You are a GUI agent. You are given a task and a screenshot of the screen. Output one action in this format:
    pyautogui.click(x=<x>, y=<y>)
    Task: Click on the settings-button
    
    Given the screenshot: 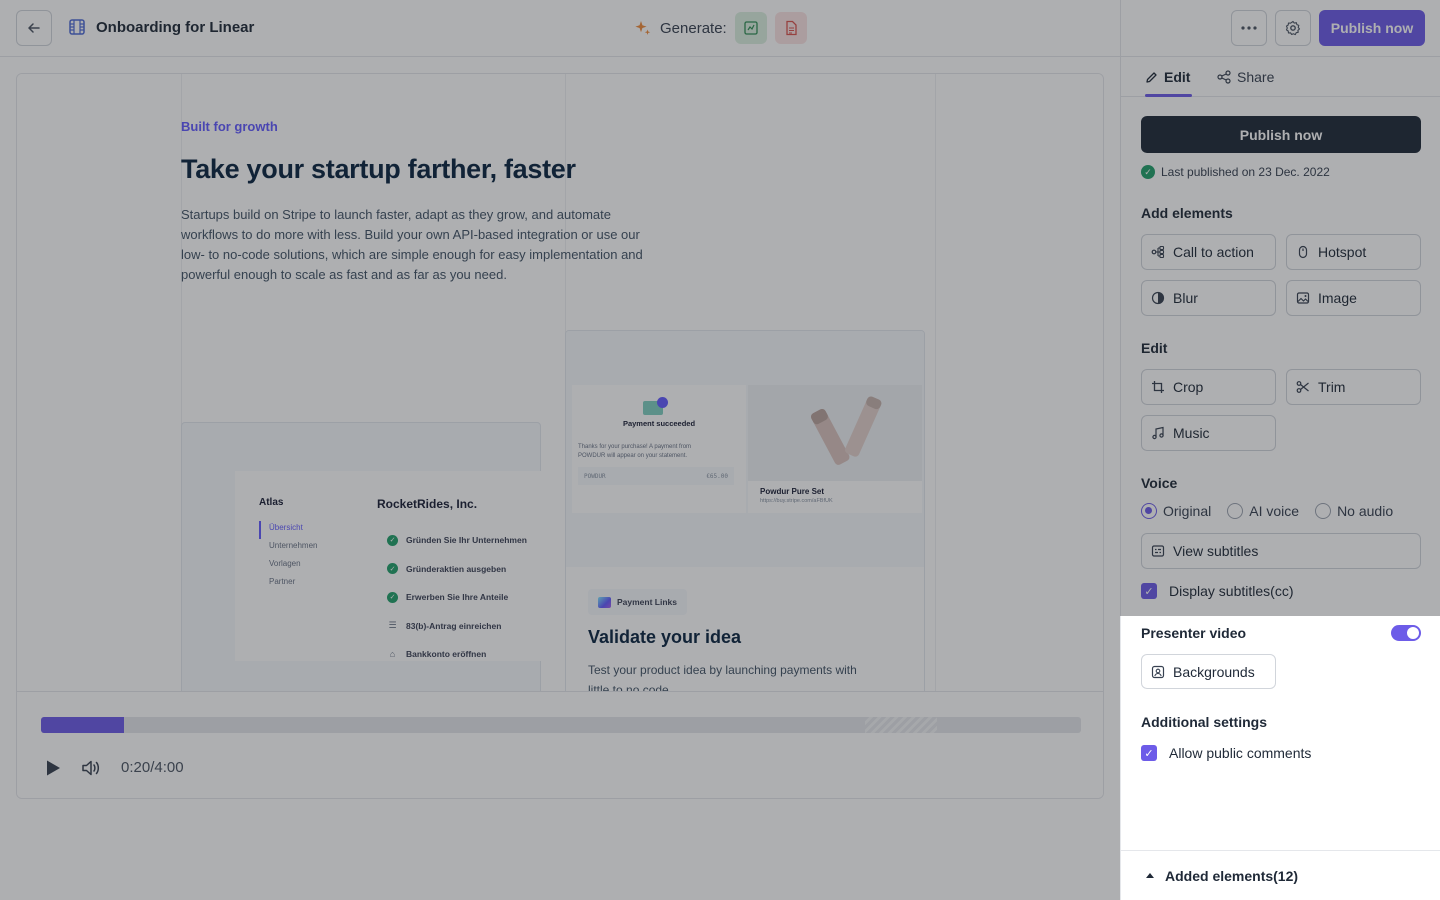 What is the action you would take?
    pyautogui.click(x=1293, y=28)
    